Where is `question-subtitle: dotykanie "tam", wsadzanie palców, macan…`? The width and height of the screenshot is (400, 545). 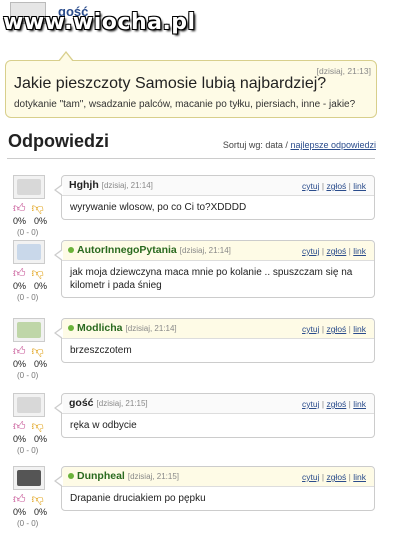
question-subtitle: dotykanie "tam", wsadzanie palców, macan… is located at coordinates (185, 104).